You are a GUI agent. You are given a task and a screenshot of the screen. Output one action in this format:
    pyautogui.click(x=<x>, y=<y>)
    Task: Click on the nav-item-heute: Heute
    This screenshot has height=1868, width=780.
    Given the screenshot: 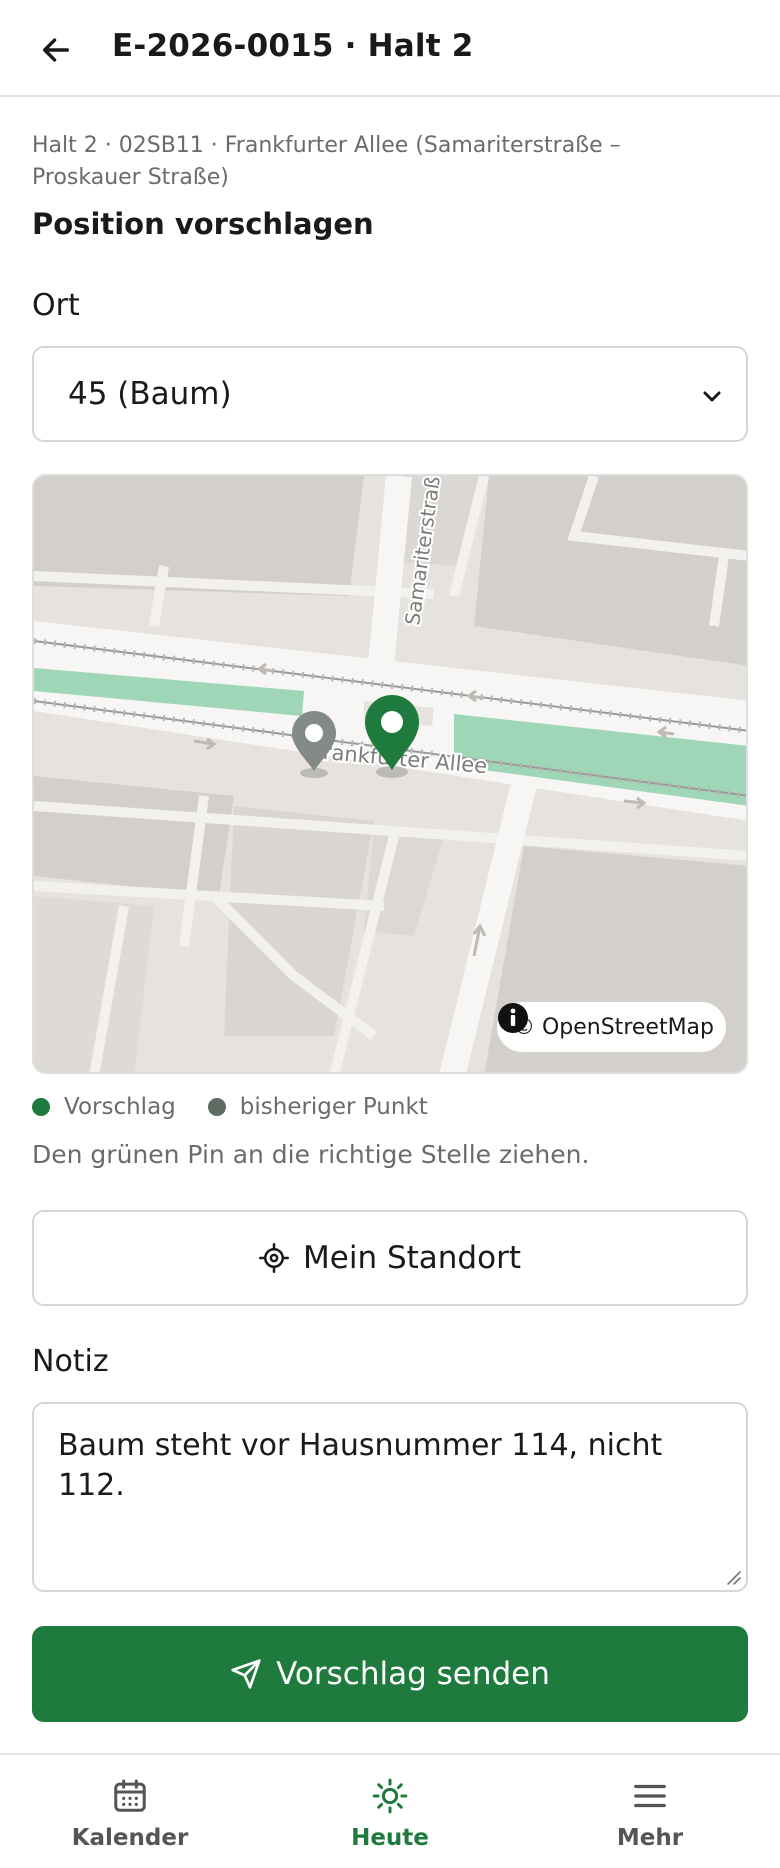 What is the action you would take?
    pyautogui.click(x=390, y=1811)
    